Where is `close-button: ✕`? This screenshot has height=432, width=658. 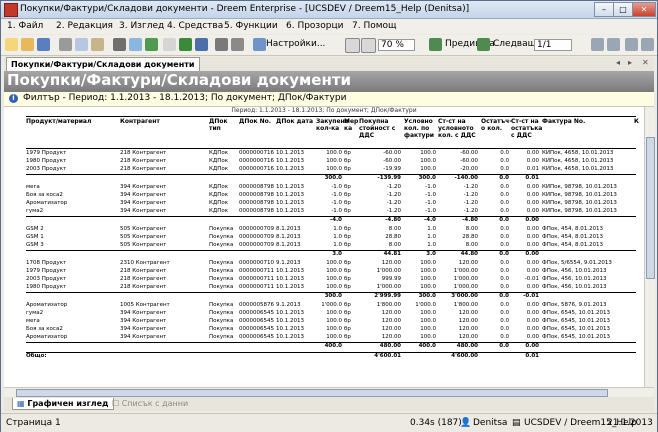
close-button: ✕ is located at coordinates (644, 9).